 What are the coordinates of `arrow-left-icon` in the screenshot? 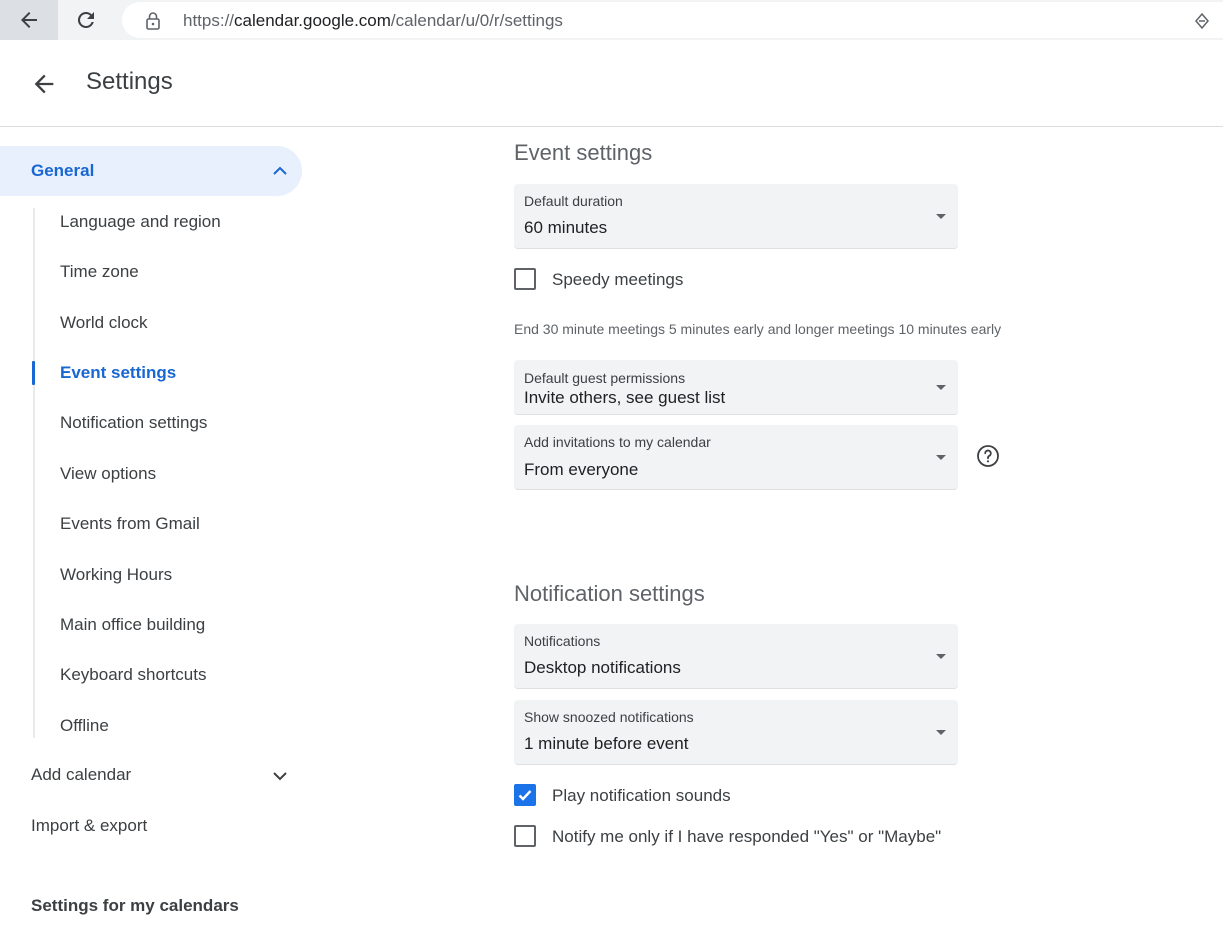 It's located at (29, 20).